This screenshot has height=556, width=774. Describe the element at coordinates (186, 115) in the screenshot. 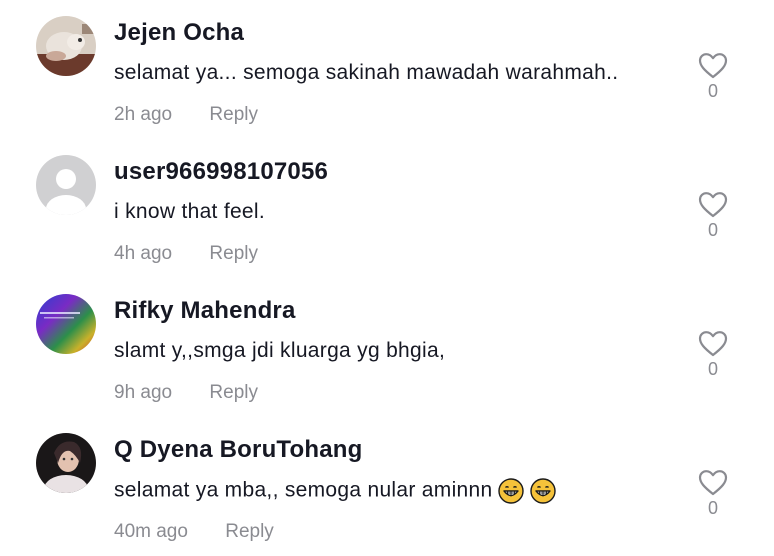

I see `comment-meta: 2h ago Reply` at that location.